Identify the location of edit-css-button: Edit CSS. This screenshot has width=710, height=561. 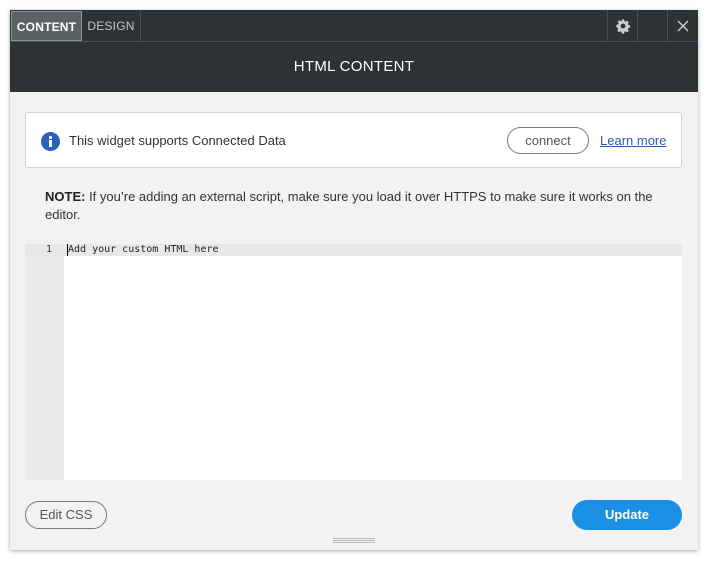
(66, 515).